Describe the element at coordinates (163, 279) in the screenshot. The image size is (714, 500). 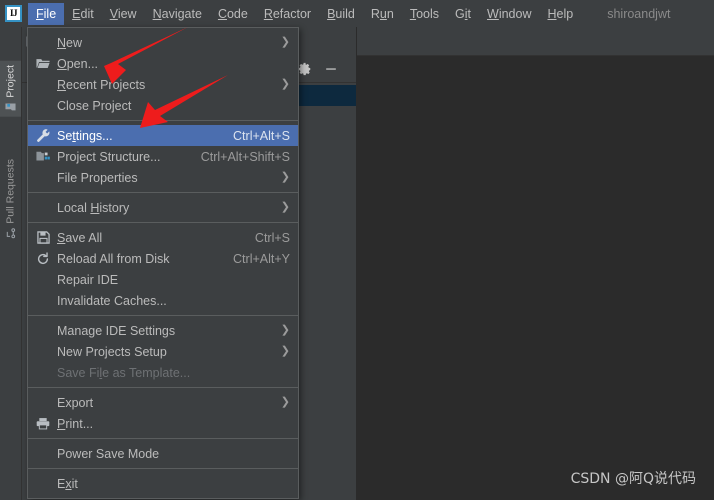
I see `menu-item-repair-ide: Repair IDE` at that location.